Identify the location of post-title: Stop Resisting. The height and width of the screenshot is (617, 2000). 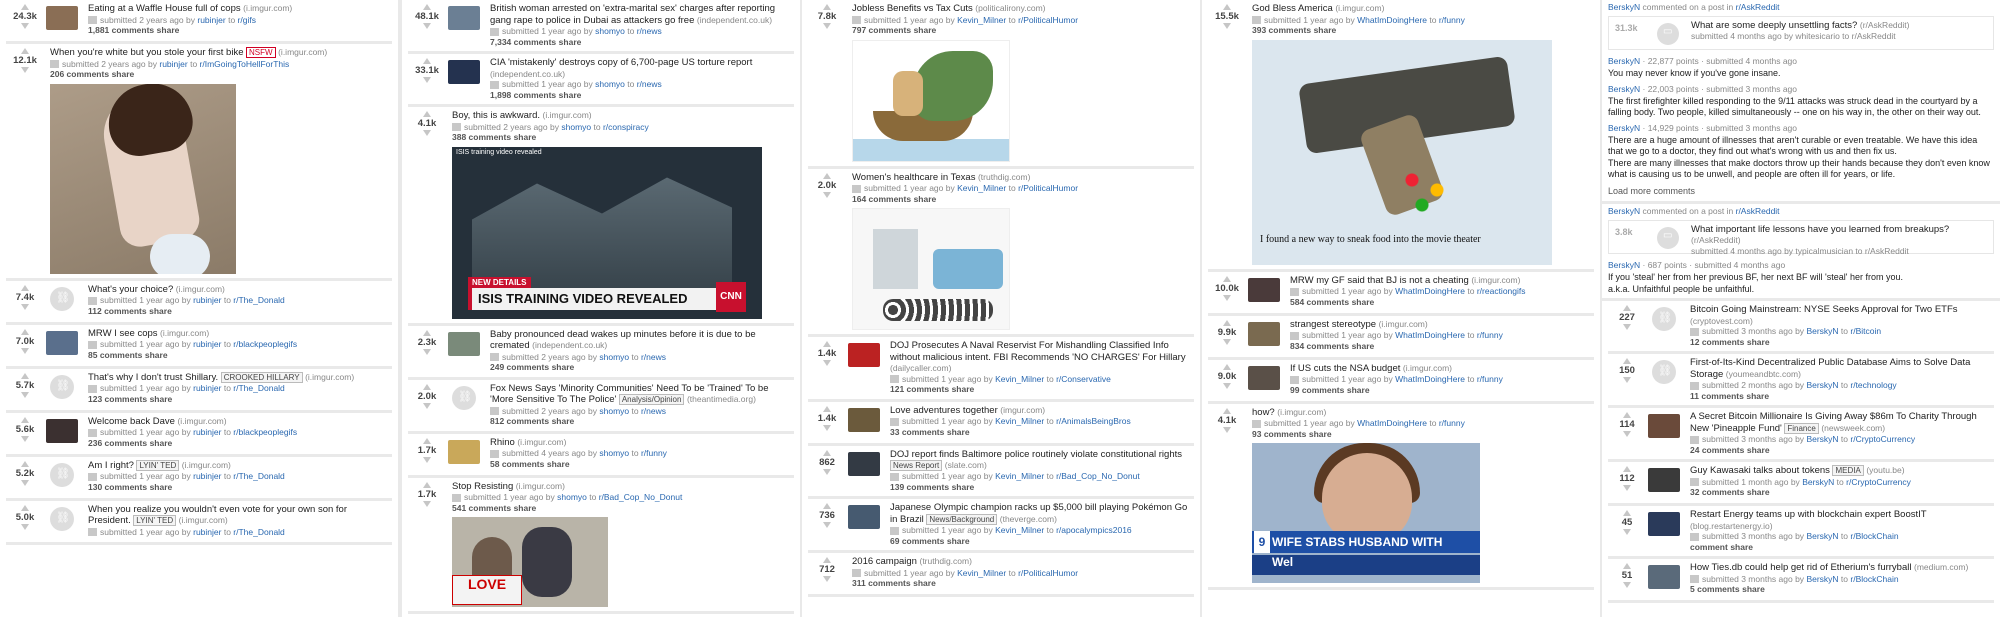
(482, 486).